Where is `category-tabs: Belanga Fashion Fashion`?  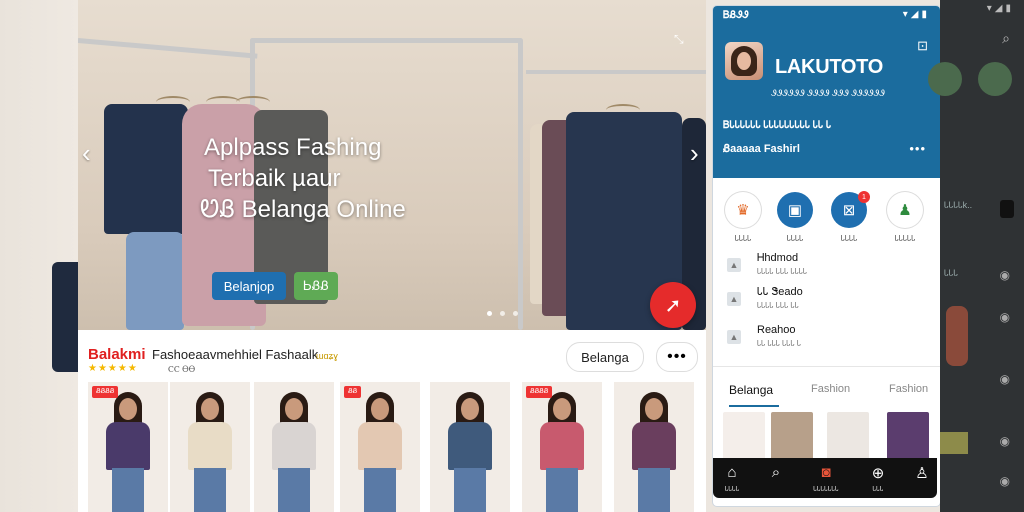 category-tabs: Belanga Fashion Fashion is located at coordinates (826, 387).